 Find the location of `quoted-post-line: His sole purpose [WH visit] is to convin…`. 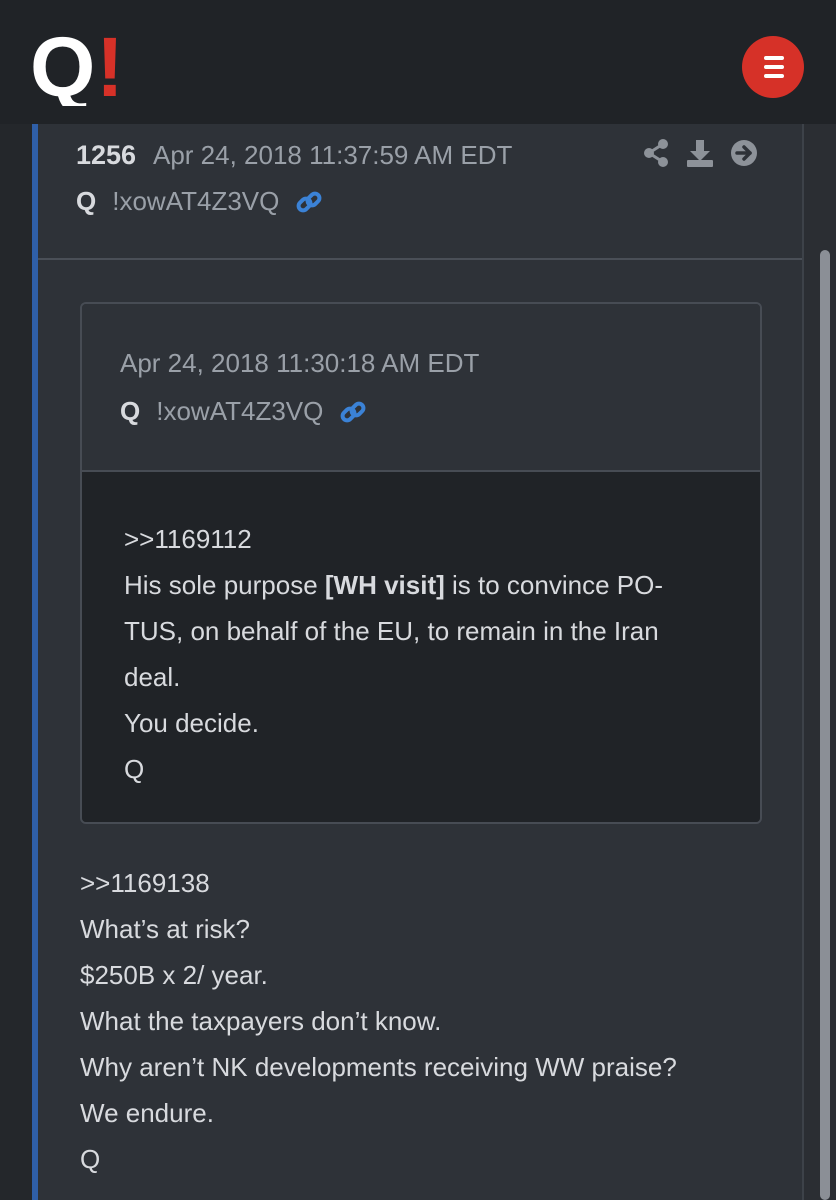

quoted-post-line: His sole purpose [WH visit] is to convin… is located at coordinates (424, 585).